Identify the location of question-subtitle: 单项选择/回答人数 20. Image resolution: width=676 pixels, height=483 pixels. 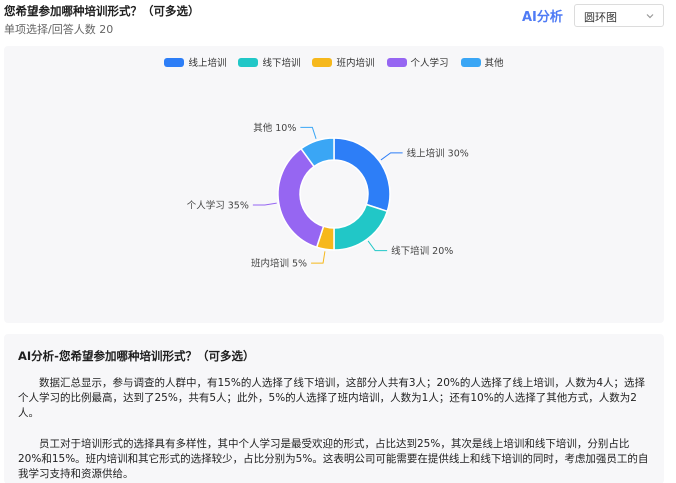
(59, 29).